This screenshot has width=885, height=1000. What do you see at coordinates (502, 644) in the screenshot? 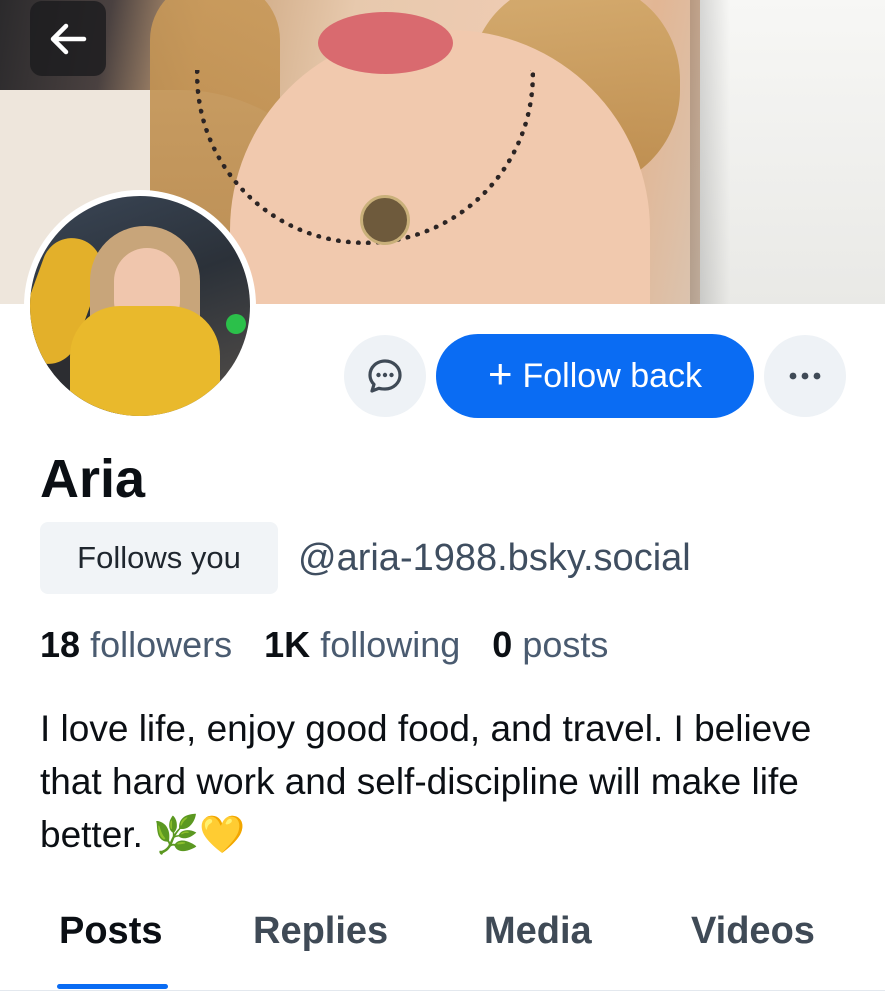
I see `posts-count: 0` at bounding box center [502, 644].